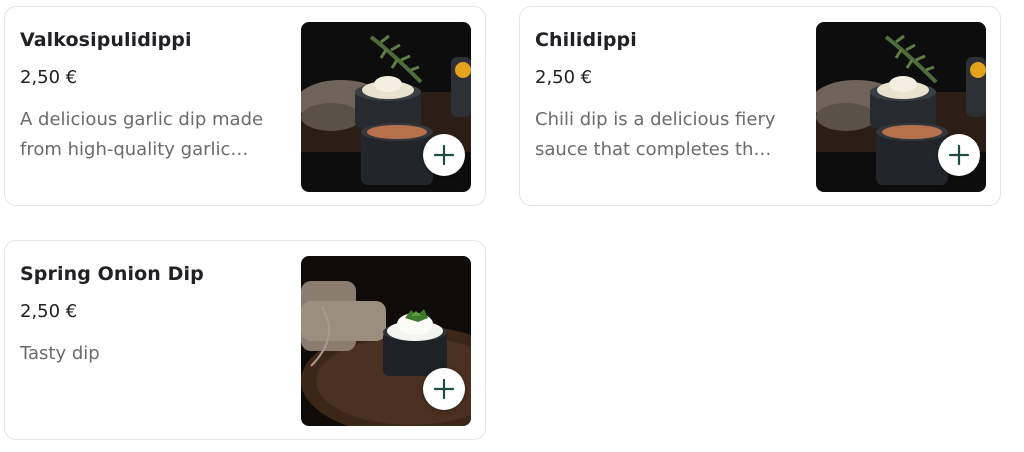 This screenshot has height=452, width=1024. Describe the element at coordinates (106, 40) in the screenshot. I see `item-title: Valkosipulidippi` at that location.